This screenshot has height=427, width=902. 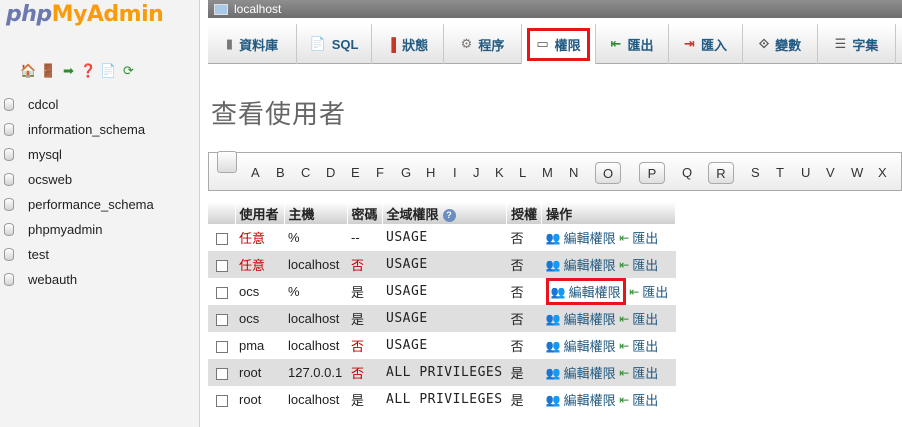 What do you see at coordinates (88, 70) in the screenshot?
I see `help-icon: ❓` at bounding box center [88, 70].